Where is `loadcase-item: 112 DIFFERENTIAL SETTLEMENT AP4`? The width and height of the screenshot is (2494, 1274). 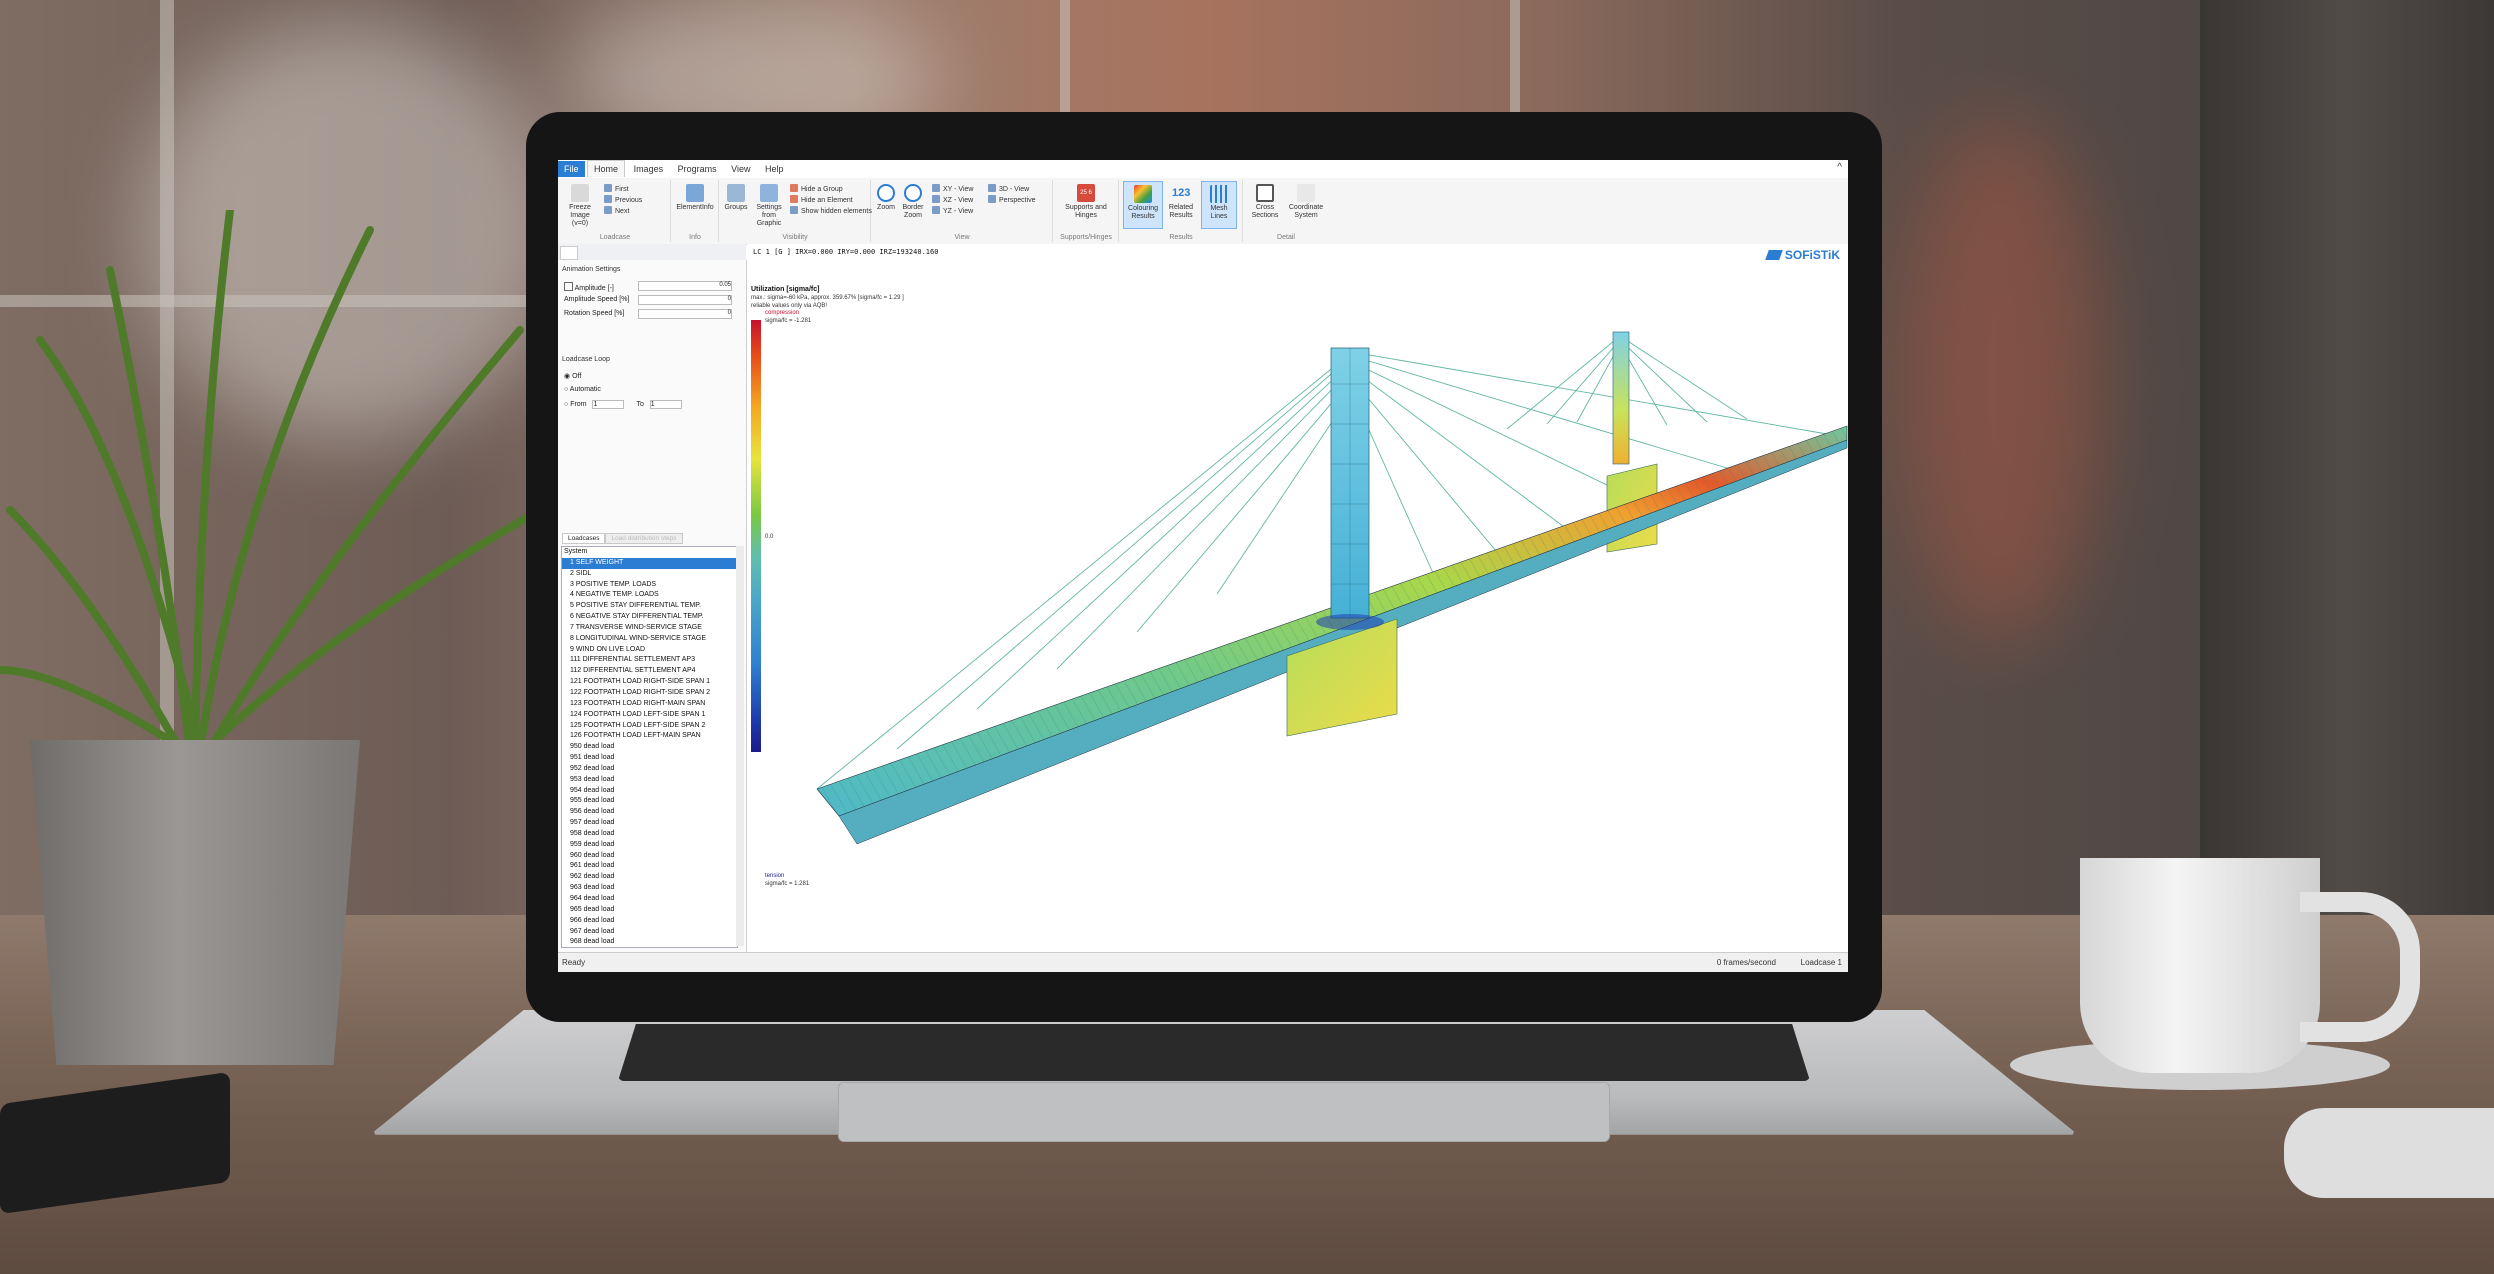 loadcase-item: 112 DIFFERENTIAL SETTLEMENT AP4 is located at coordinates (649, 671).